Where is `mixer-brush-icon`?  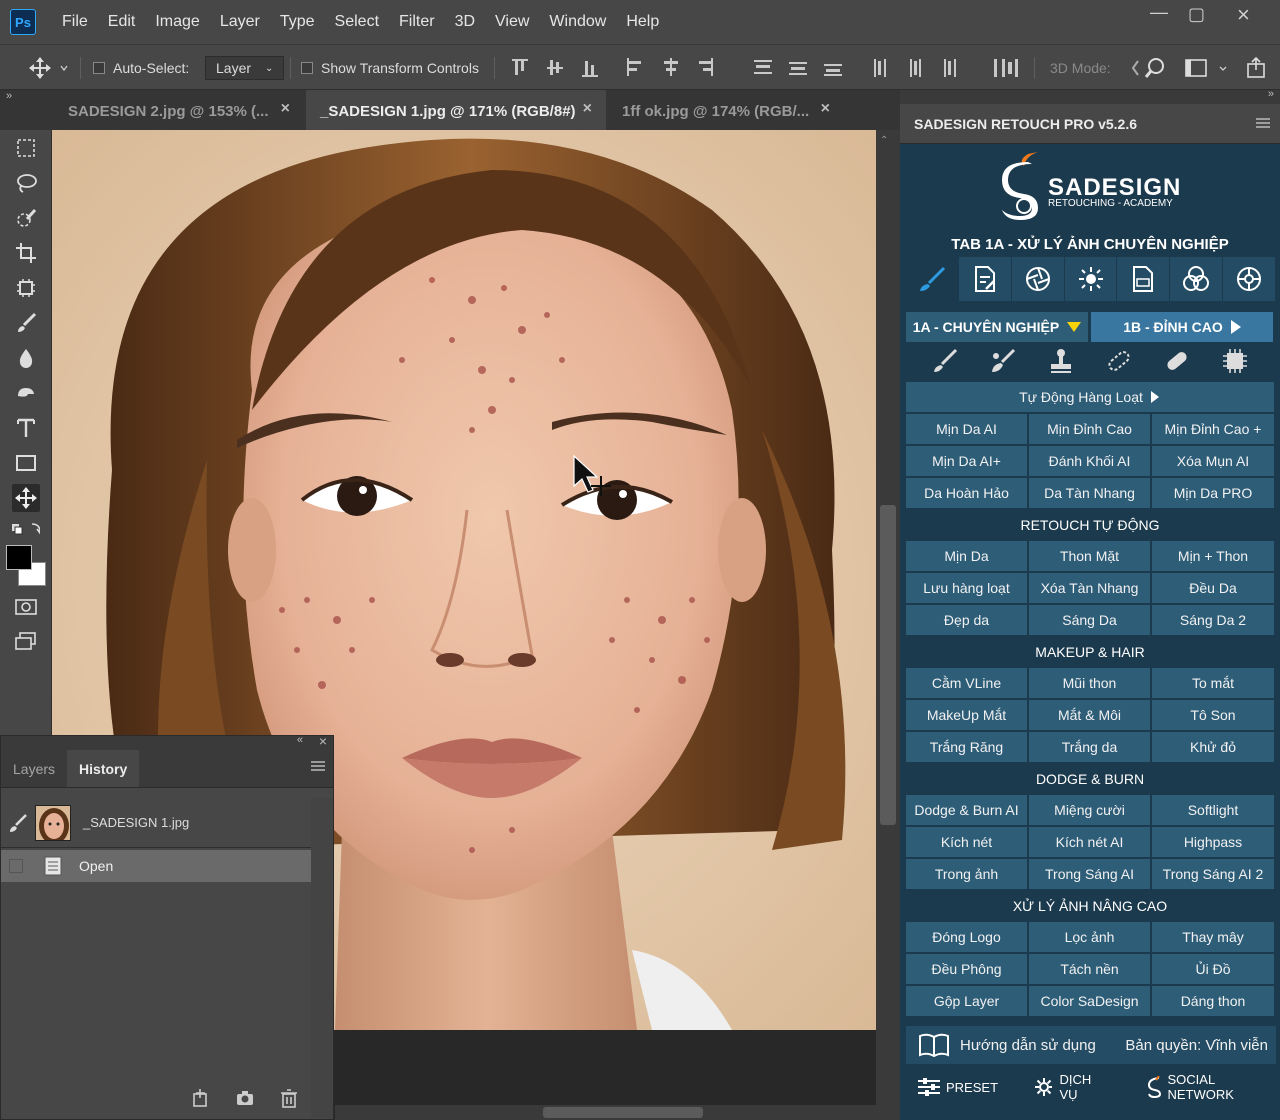
mixer-brush-icon is located at coordinates (1003, 361).